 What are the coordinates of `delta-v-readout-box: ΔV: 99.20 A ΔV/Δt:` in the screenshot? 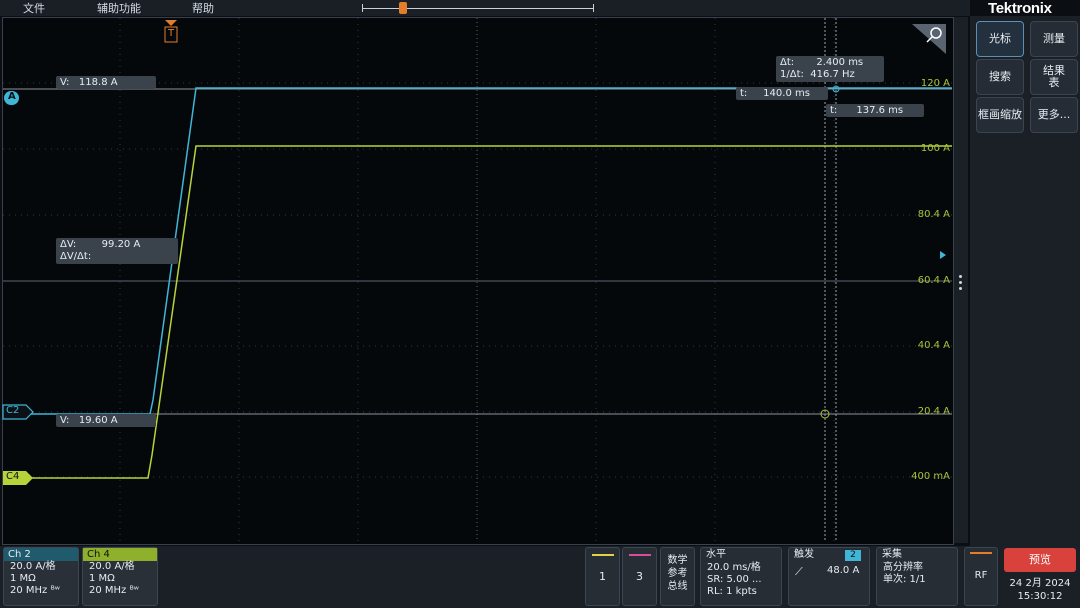 It's located at (117, 251).